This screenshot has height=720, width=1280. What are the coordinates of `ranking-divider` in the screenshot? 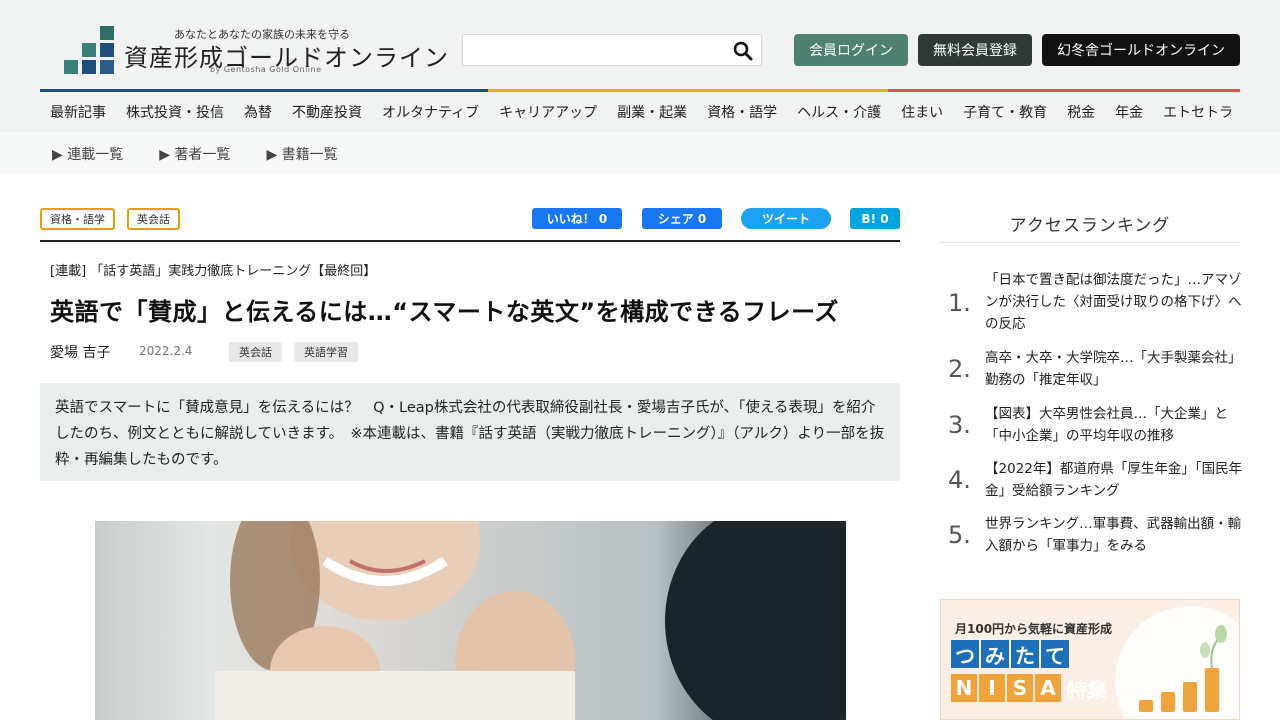 It's located at (1090, 242).